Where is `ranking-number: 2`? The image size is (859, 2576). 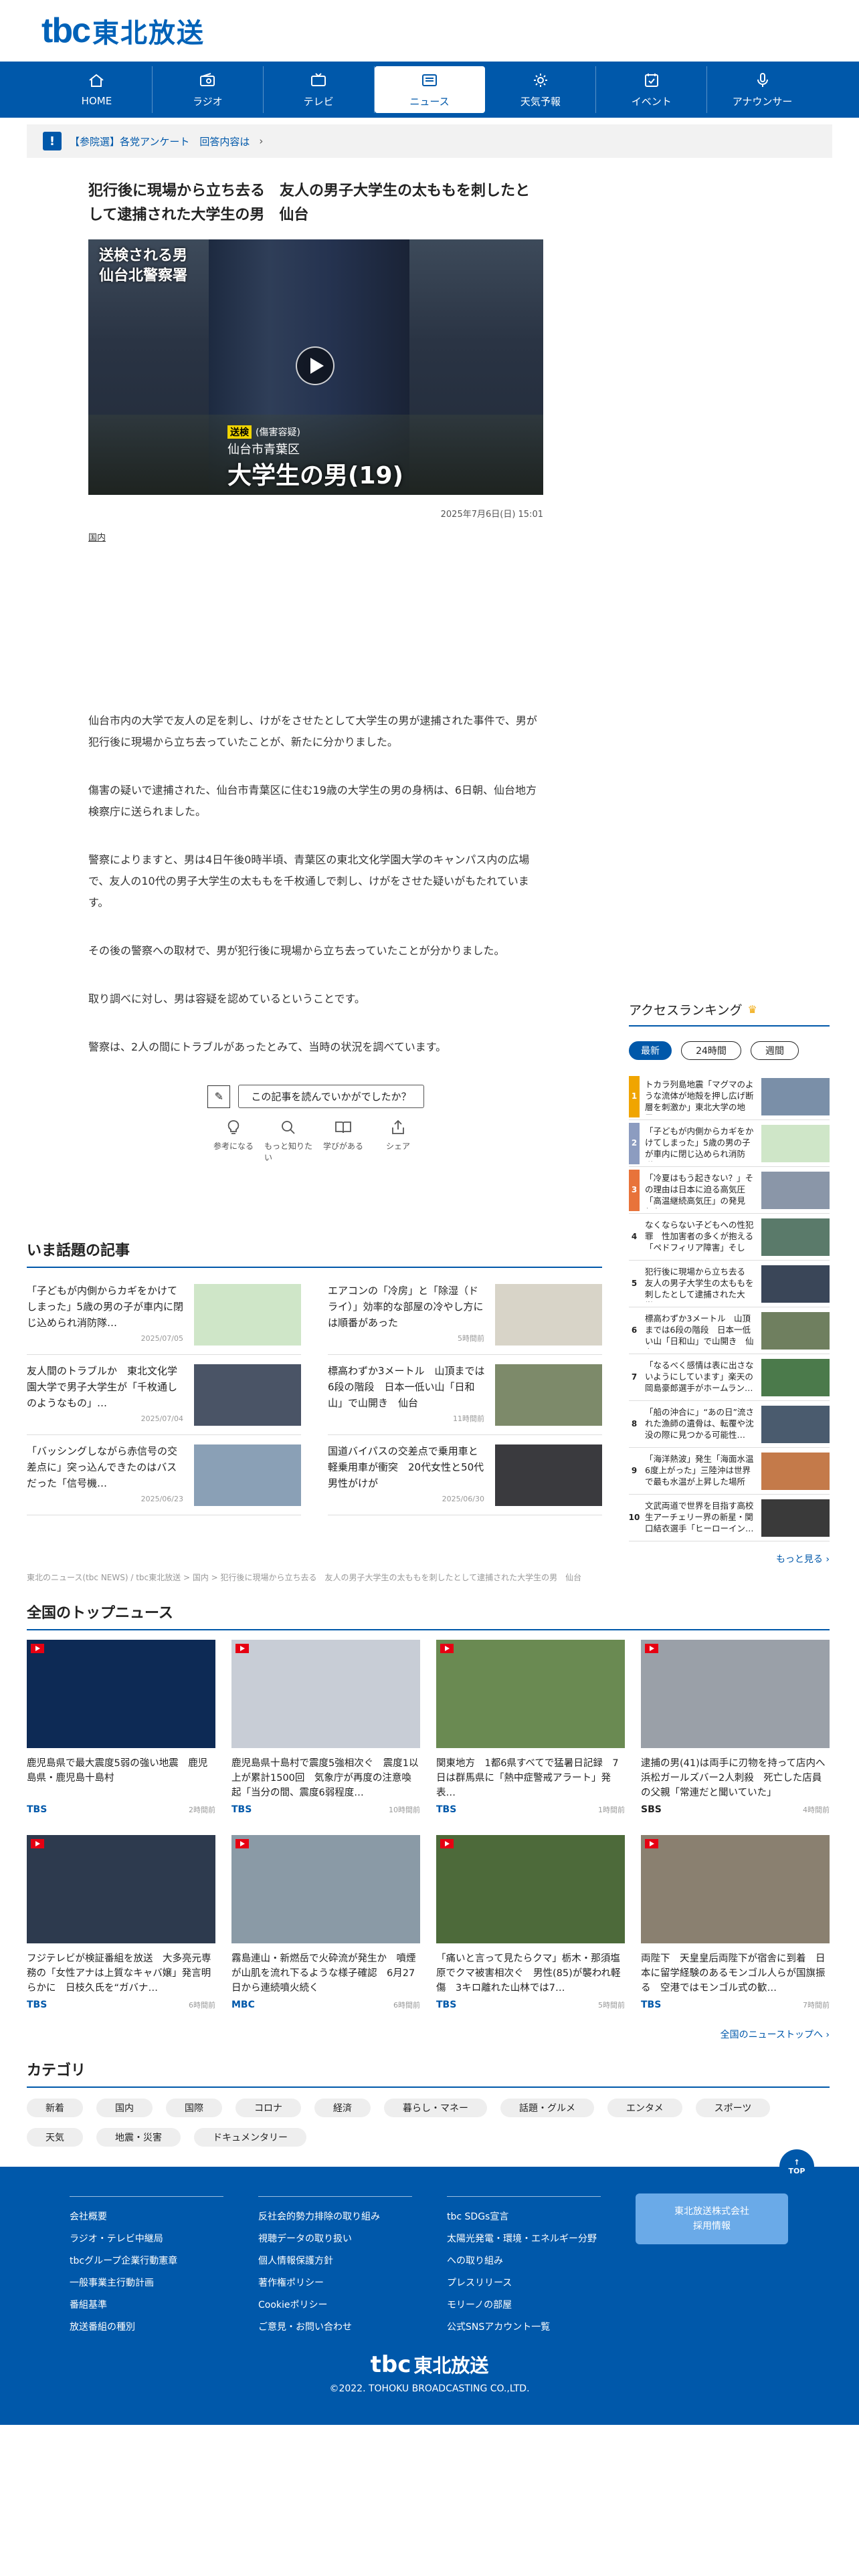 ranking-number: 2 is located at coordinates (634, 1143).